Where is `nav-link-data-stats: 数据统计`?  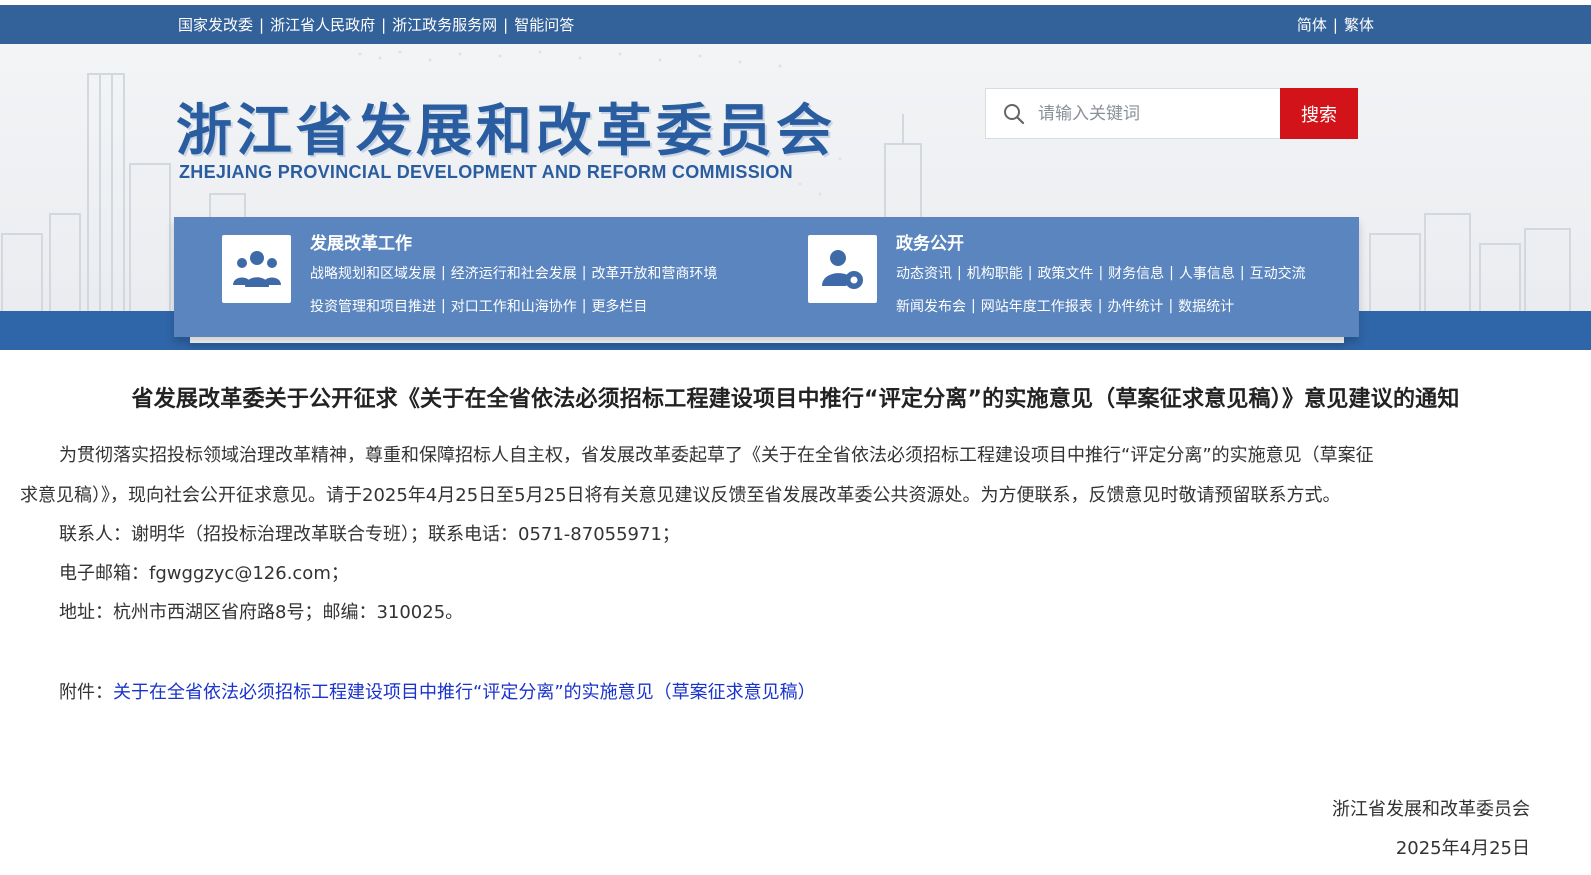
nav-link-data-stats: 数据统计 is located at coordinates (1206, 306).